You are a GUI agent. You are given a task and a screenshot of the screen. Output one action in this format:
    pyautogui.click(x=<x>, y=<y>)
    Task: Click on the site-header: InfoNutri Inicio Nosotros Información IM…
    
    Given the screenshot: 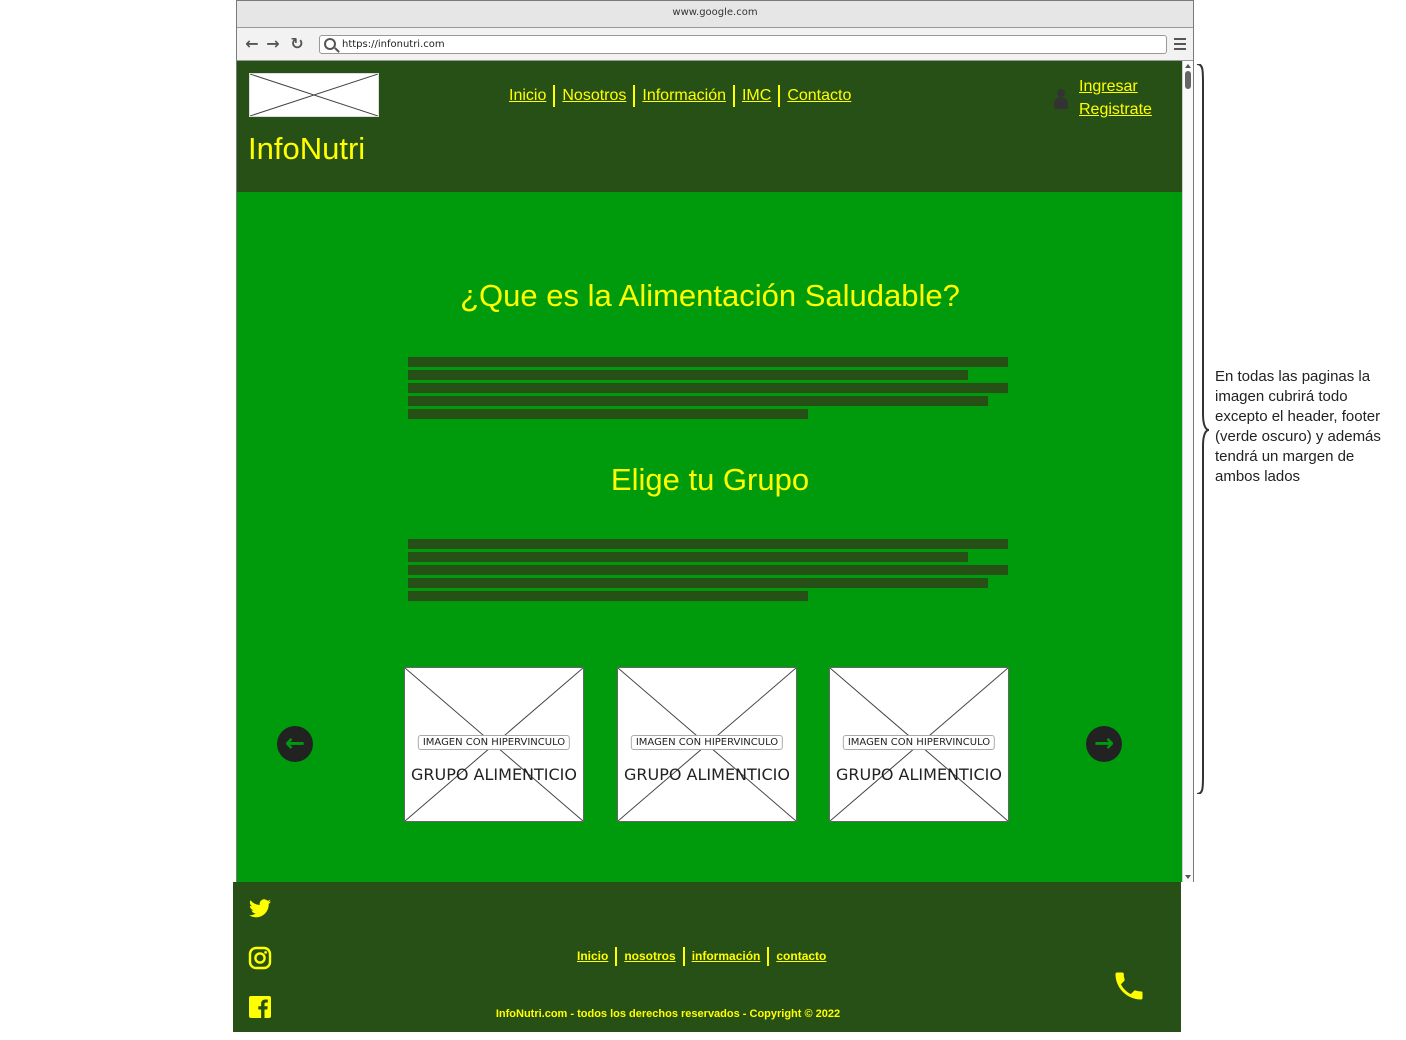 What is the action you would take?
    pyautogui.click(x=710, y=126)
    